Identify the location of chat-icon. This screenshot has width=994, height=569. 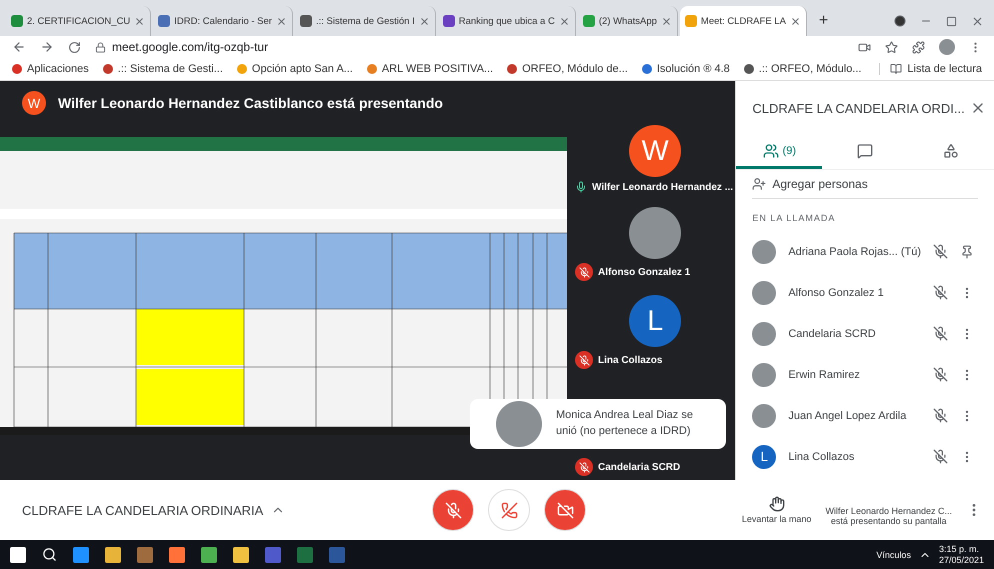
(865, 150).